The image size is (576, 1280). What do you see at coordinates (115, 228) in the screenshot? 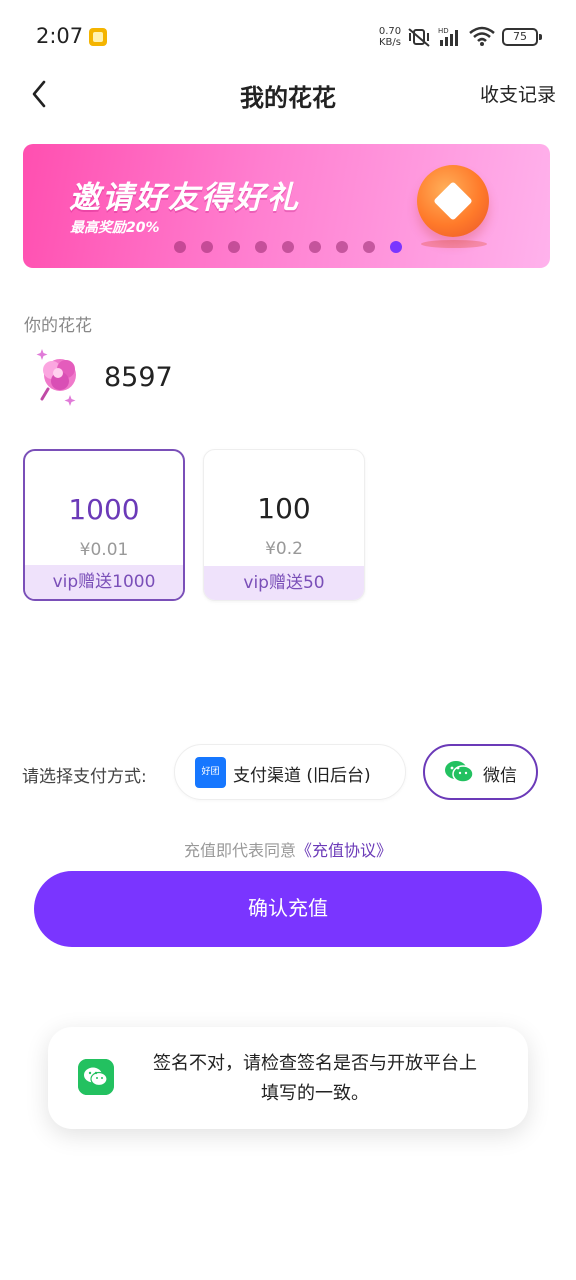
I see `banner-subtitle: 最高奖励20%` at bounding box center [115, 228].